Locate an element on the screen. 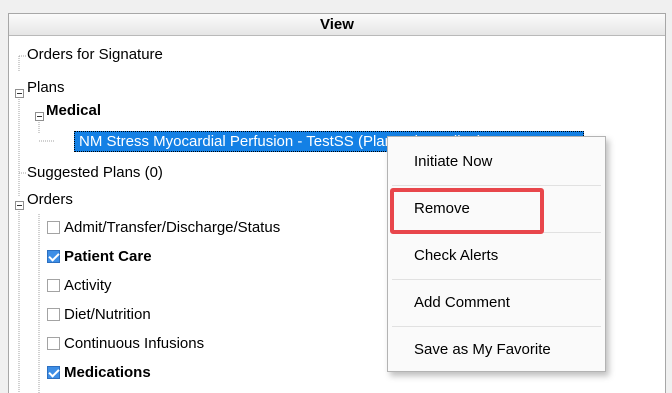  tree-item-plans: Plans is located at coordinates (46, 88).